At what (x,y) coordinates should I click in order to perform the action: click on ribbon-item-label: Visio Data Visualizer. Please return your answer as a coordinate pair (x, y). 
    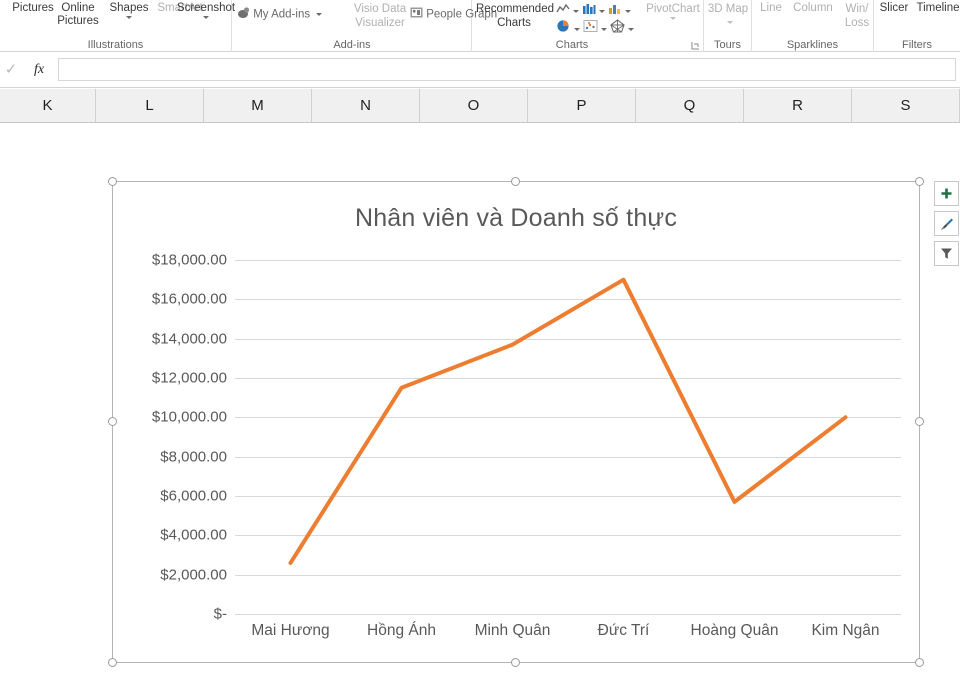
    Looking at the image, I should click on (380, 16).